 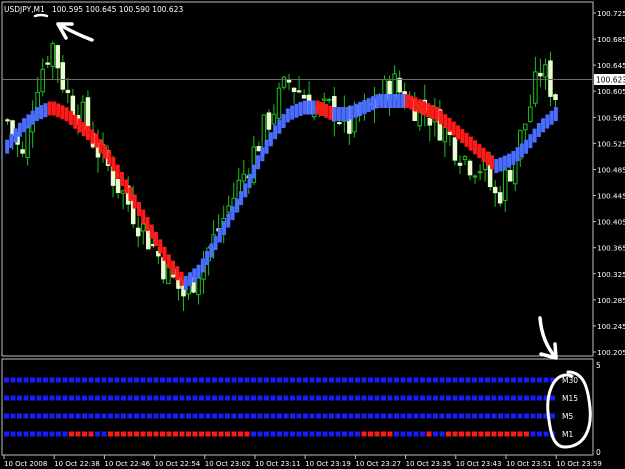 I want to click on price-tick-label: 100.205, so click(x=611, y=352).